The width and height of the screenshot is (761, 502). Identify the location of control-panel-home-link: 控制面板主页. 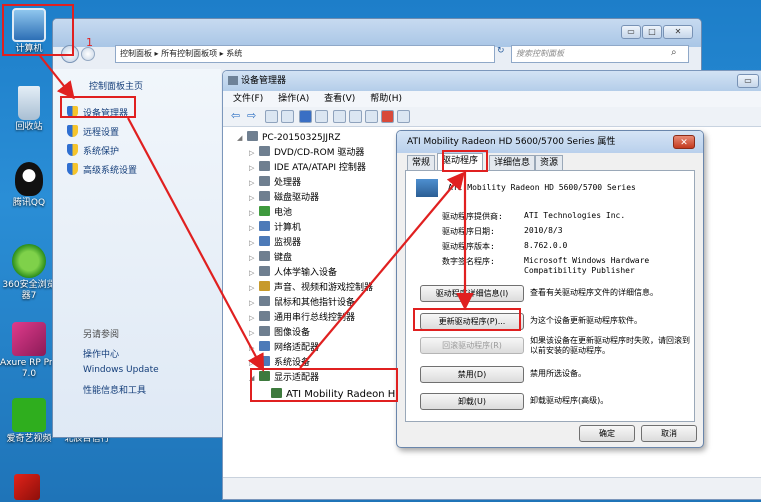
(116, 85).